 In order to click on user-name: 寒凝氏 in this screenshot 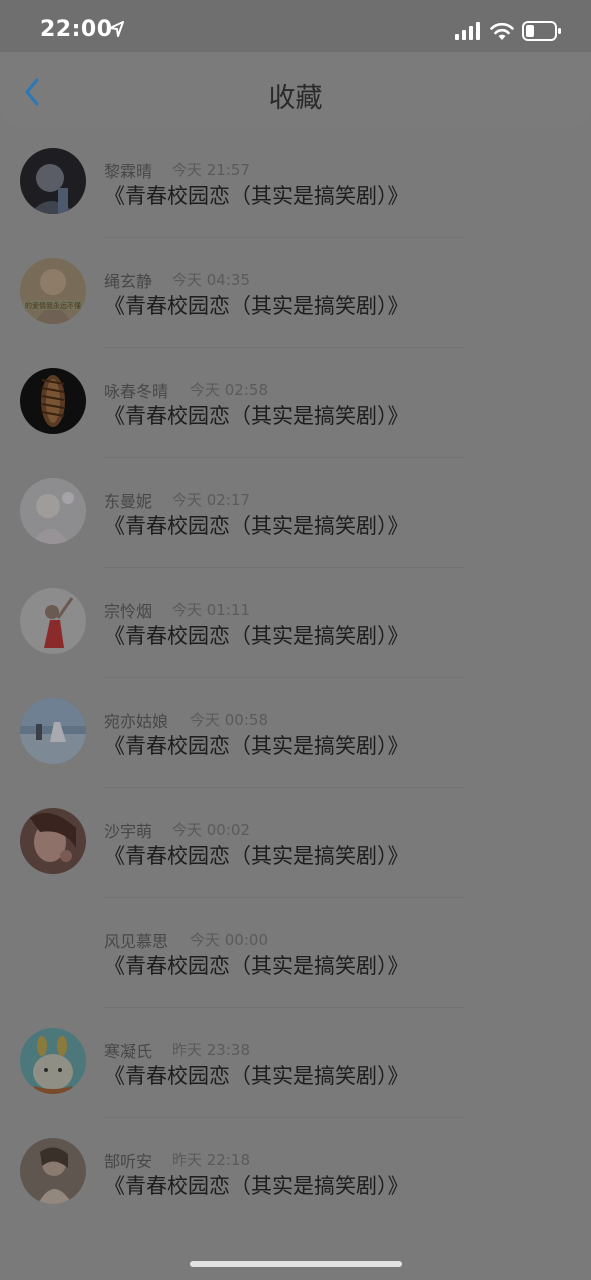, I will do `click(128, 1051)`.